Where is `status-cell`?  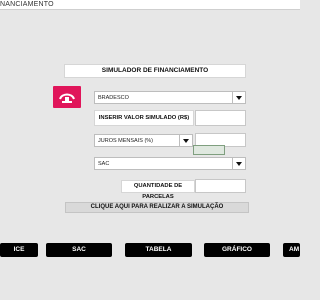 status-cell is located at coordinates (209, 150).